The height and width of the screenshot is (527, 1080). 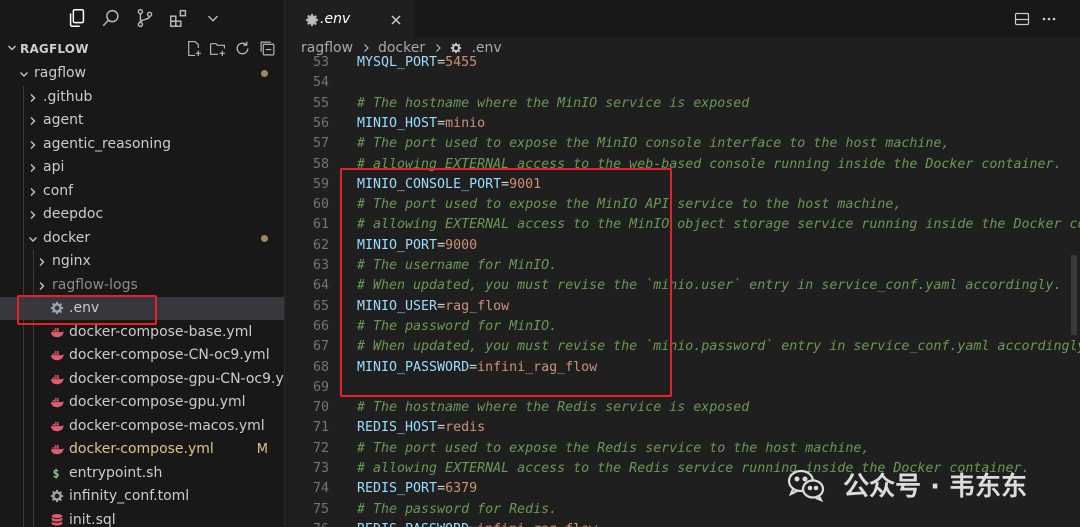 What do you see at coordinates (111, 18) in the screenshot?
I see `search-icon` at bounding box center [111, 18].